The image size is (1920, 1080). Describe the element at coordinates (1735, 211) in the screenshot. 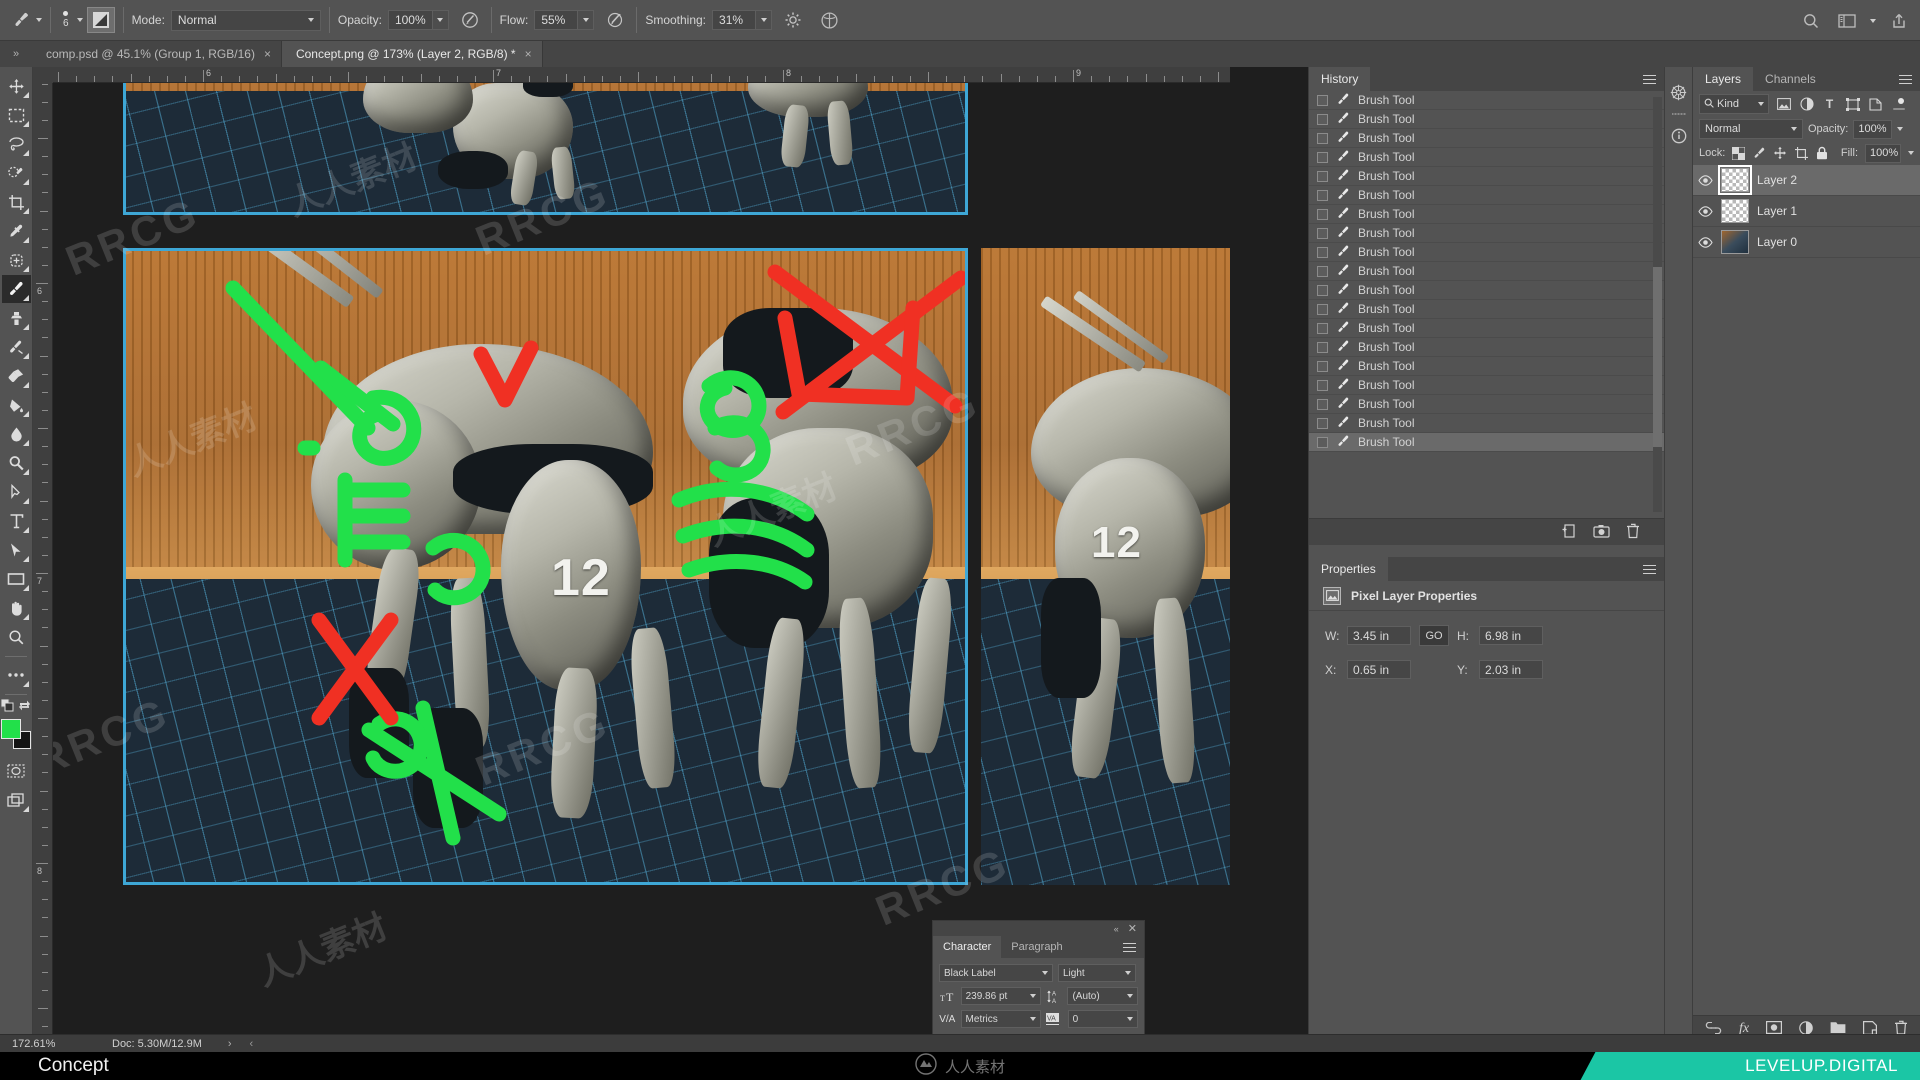

I see `layer-thumbnail` at that location.